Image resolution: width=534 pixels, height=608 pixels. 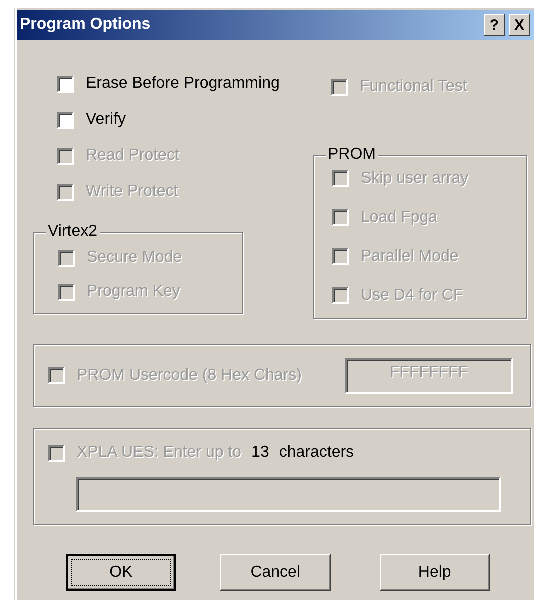 What do you see at coordinates (399, 217) in the screenshot?
I see `checkbox-label: Load Fpga` at bounding box center [399, 217].